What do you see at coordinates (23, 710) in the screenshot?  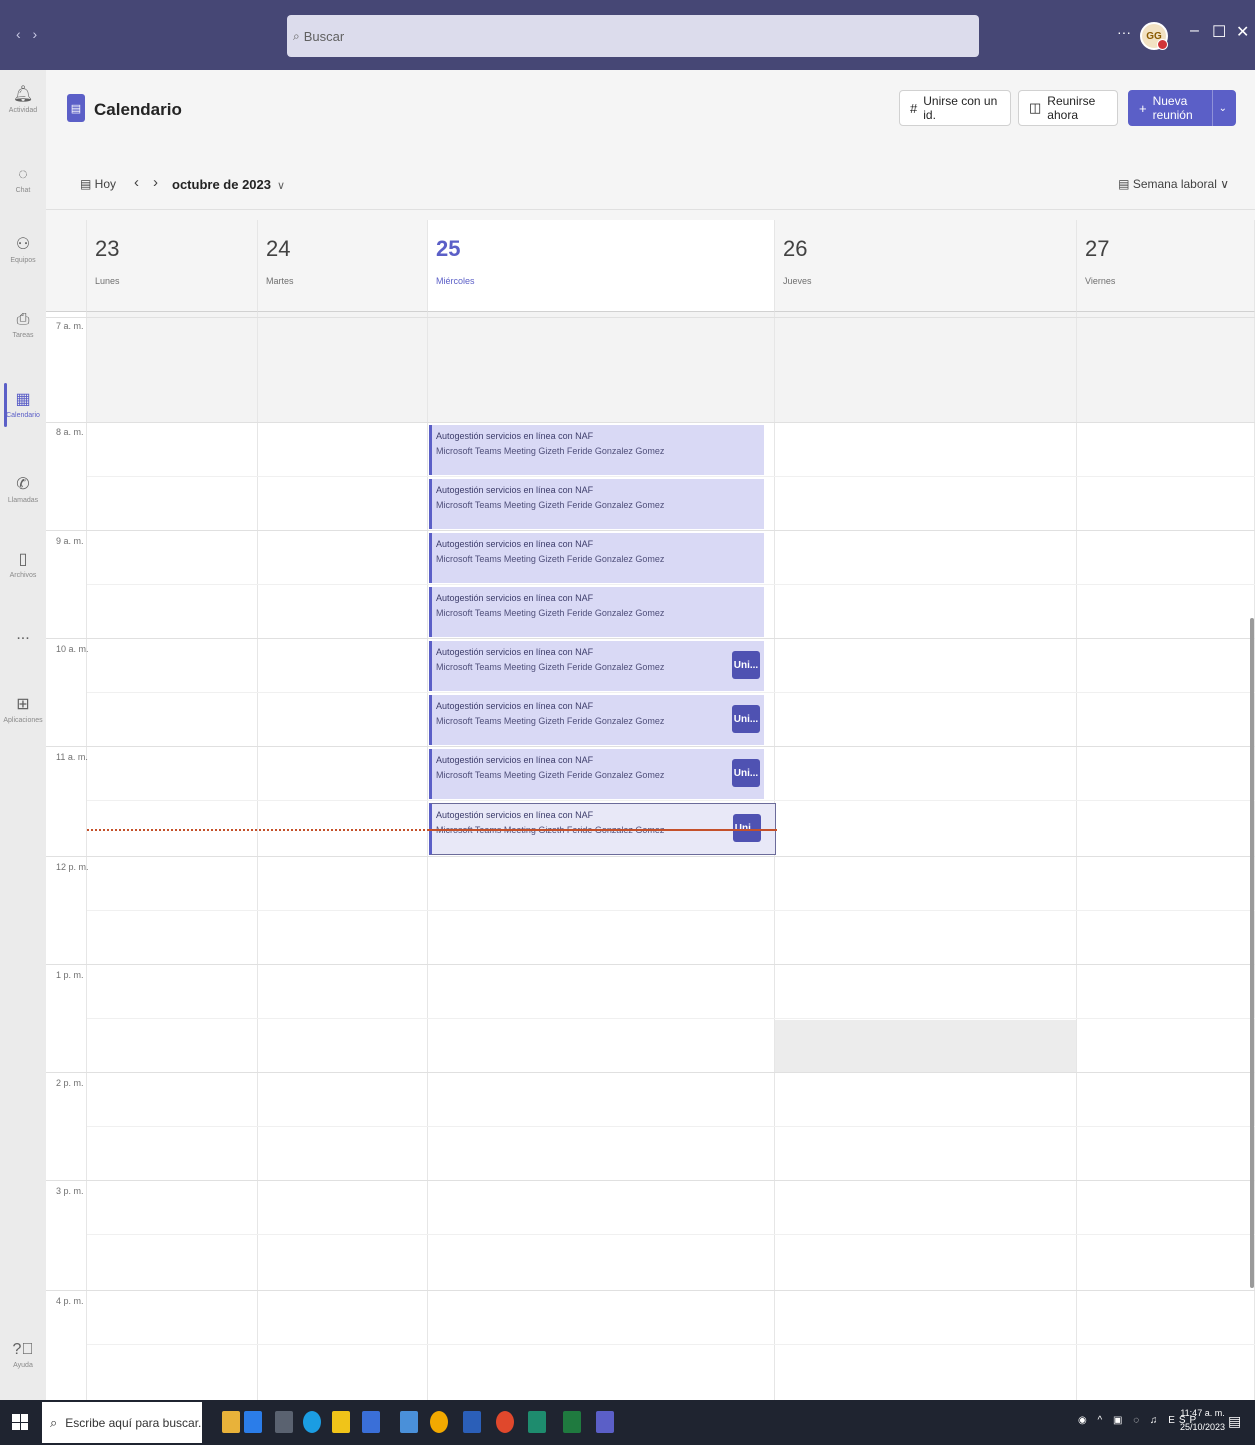 I see `rail-item-apps: ⊞ Aplicaciones` at bounding box center [23, 710].